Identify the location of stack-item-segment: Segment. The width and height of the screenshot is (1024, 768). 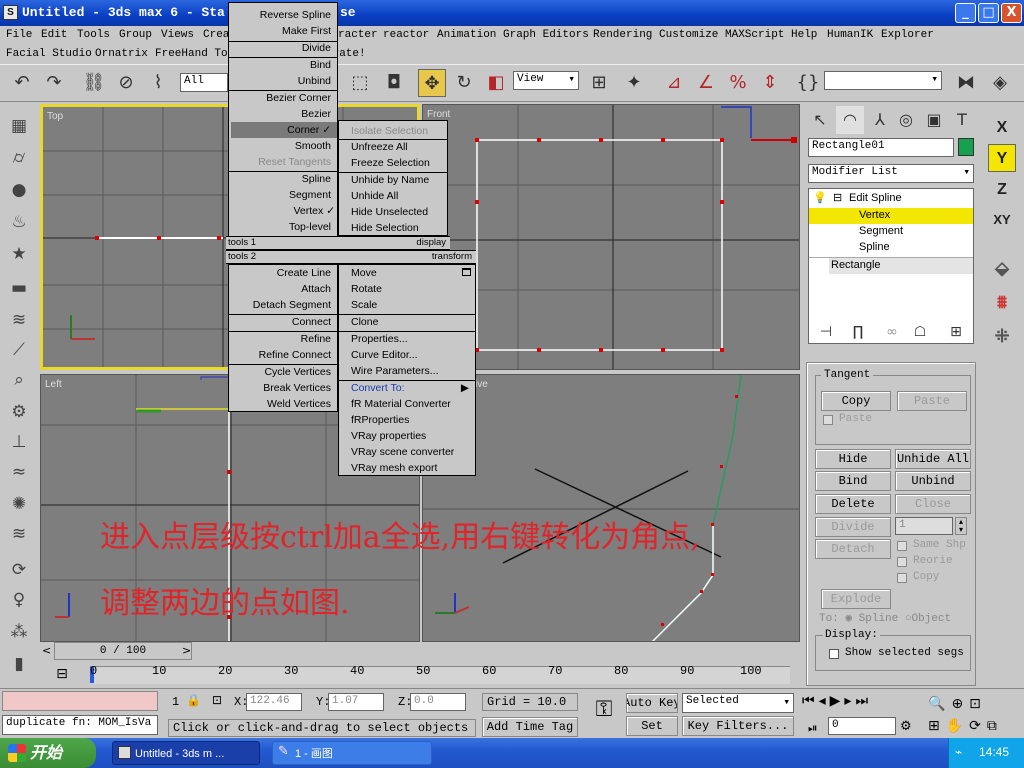
(881, 231).